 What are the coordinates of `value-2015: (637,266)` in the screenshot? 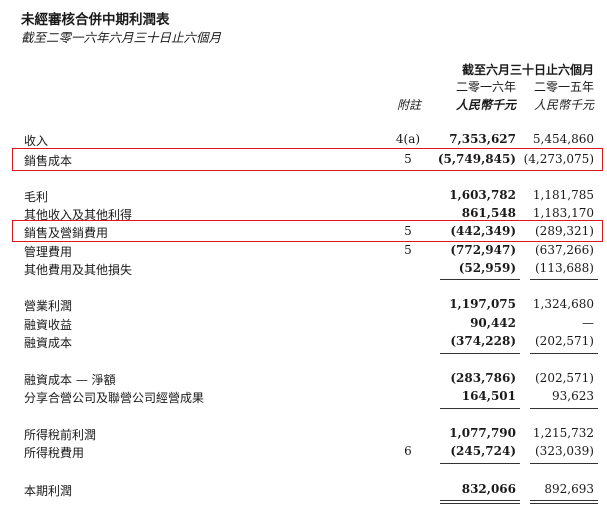 It's located at (564, 250).